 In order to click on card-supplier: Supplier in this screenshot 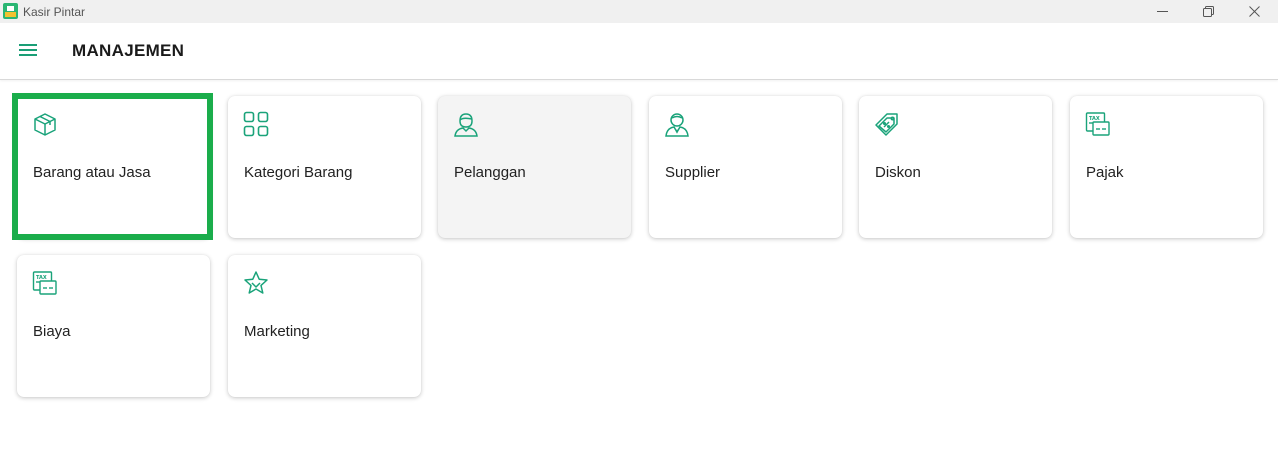, I will do `click(745, 167)`.